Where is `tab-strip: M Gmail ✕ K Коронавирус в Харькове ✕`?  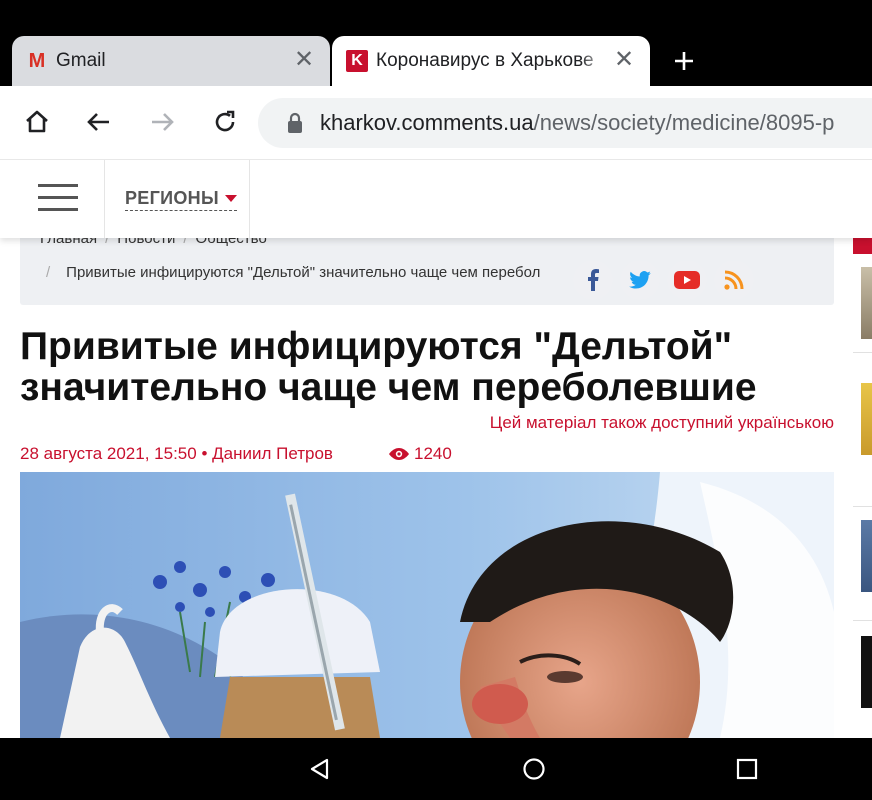 tab-strip: M Gmail ✕ K Коронавирус в Харькове ✕ is located at coordinates (436, 43).